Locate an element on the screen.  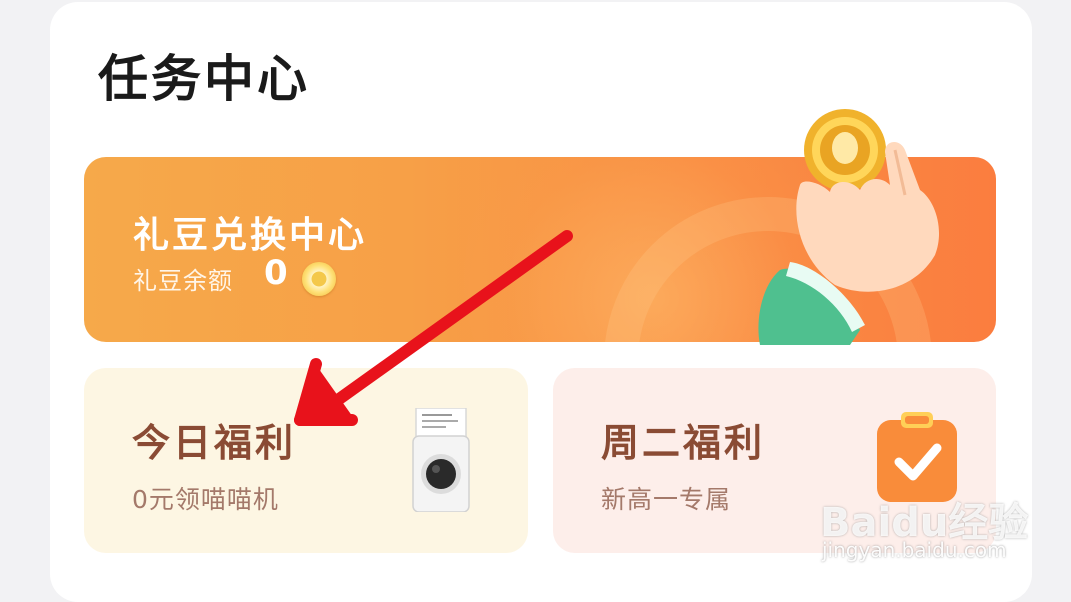
bean-coin-icon is located at coordinates (319, 279).